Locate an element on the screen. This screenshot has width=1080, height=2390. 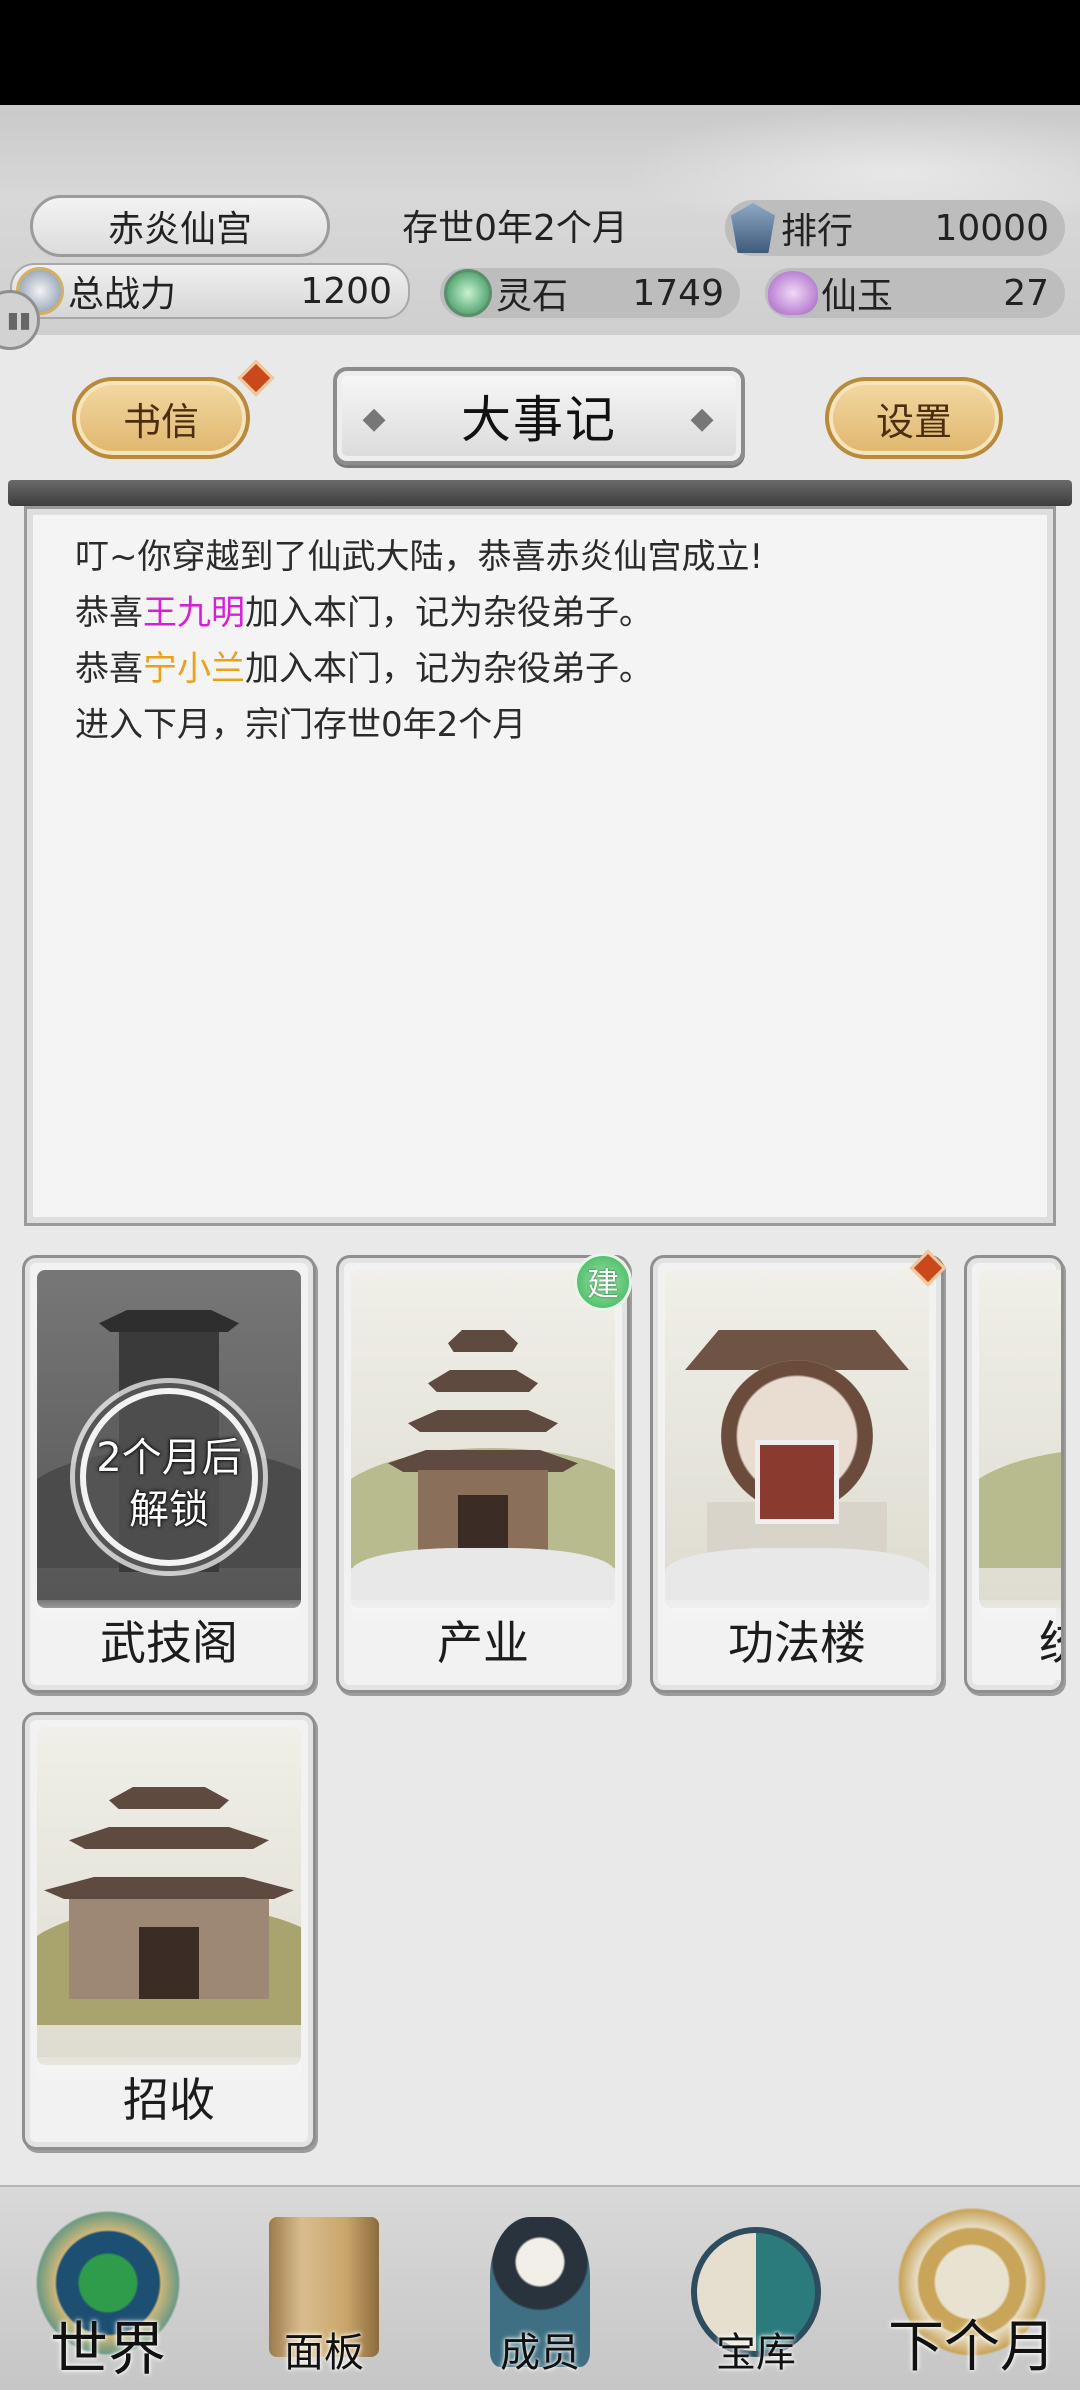
building-card-martial-pavilion: 2个月后 解锁 武技阁 is located at coordinates (169, 1474).